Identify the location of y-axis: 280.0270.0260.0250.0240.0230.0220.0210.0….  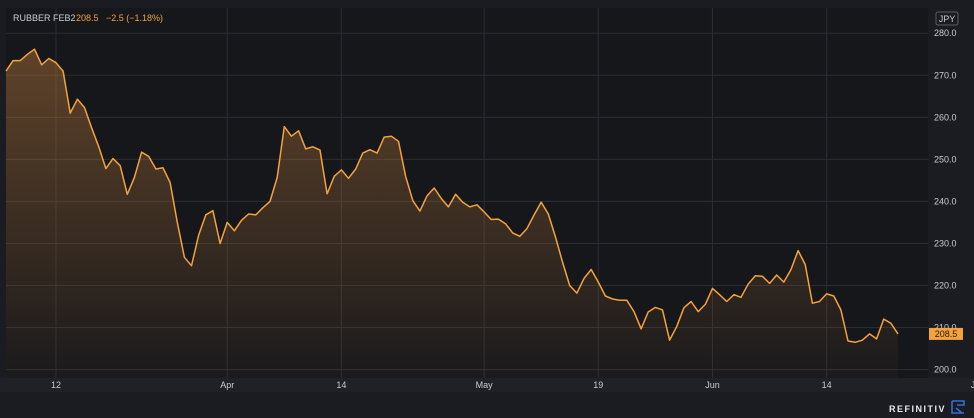
(945, 201).